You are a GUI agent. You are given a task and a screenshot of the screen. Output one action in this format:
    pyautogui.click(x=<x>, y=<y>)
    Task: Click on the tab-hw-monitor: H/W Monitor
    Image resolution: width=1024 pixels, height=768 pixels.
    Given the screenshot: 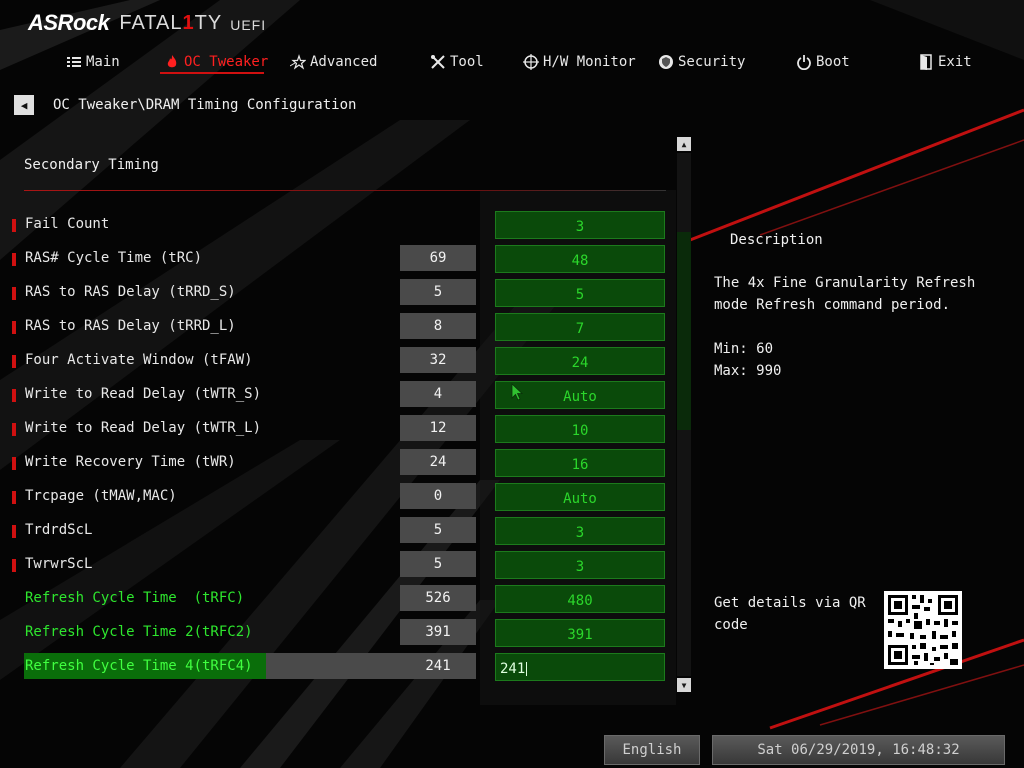 What is the action you would take?
    pyautogui.click(x=579, y=62)
    